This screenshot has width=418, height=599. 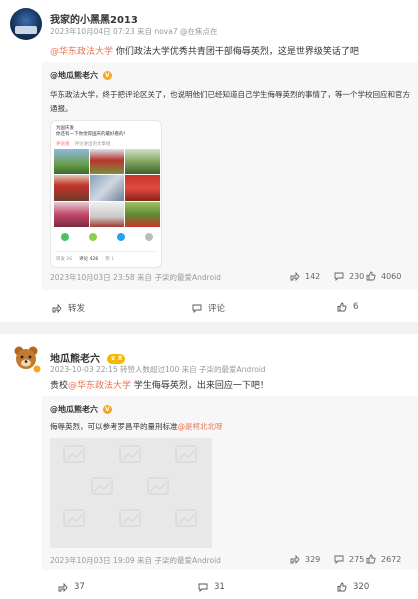 I want to click on post-body-suffix: 学生侮辱英烈，出来回应一下吧！, so click(x=200, y=386).